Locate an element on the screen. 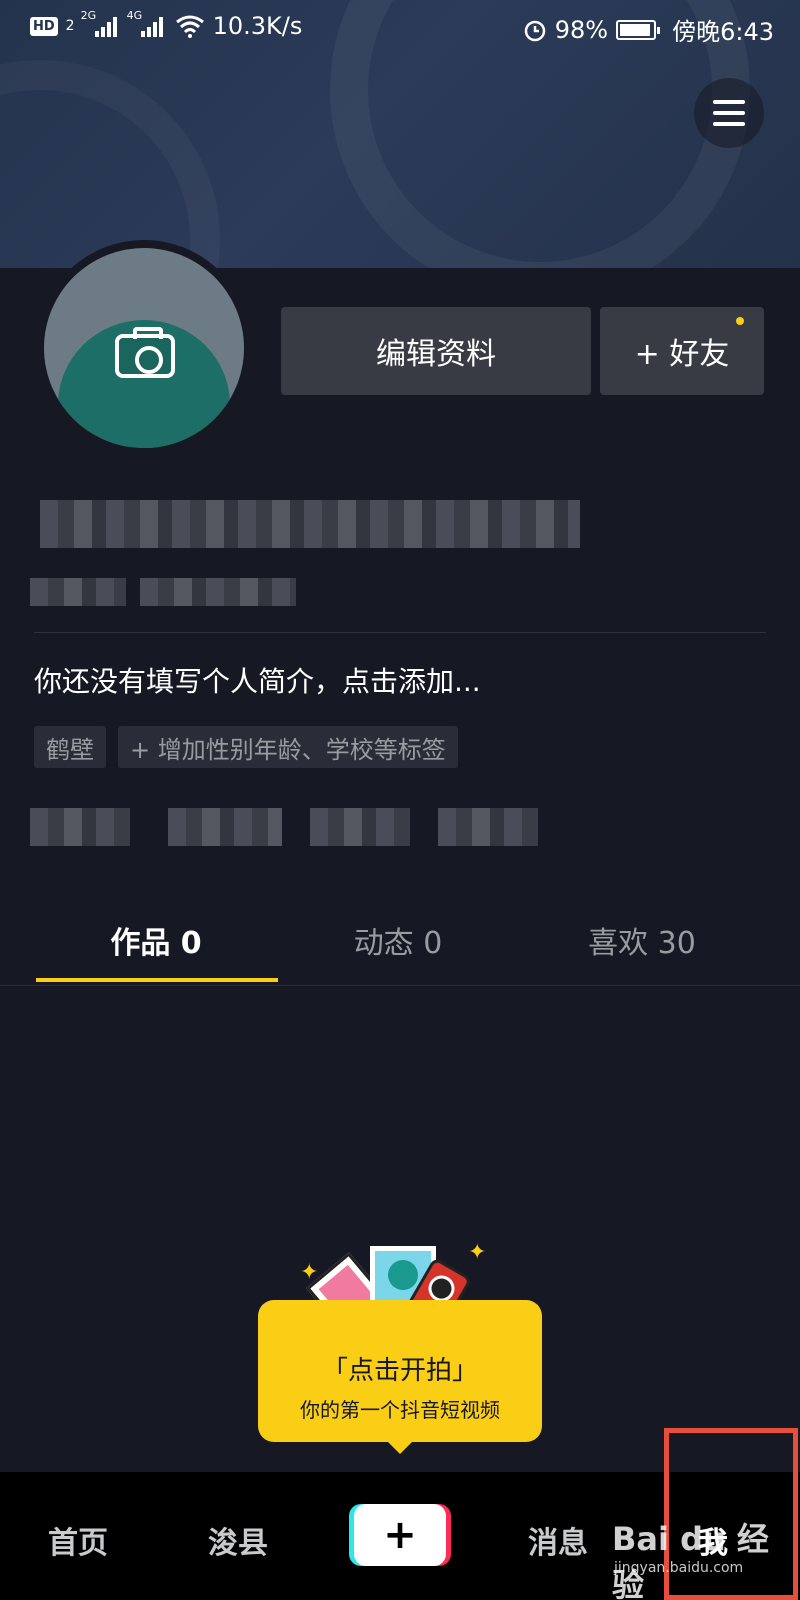 This screenshot has height=1600, width=800. wifi-icon is located at coordinates (189, 26).